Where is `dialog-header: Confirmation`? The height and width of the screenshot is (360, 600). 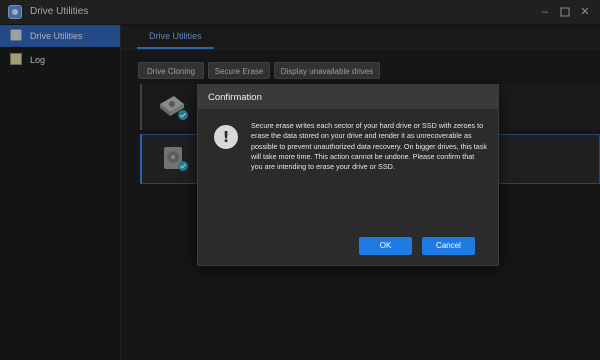
dialog-header: Confirmation is located at coordinates (348, 97).